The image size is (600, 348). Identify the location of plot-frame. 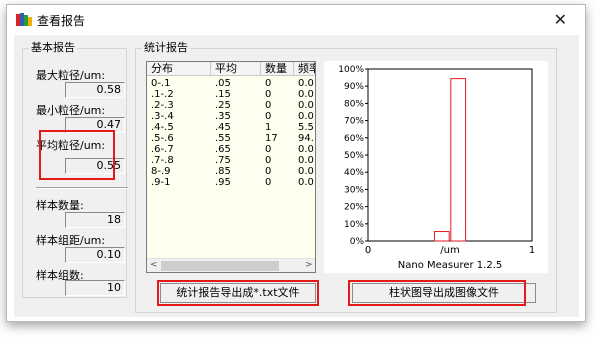
(450, 155).